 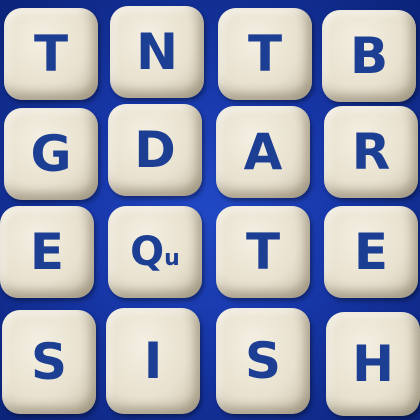 I want to click on die-r0-c3: B, so click(x=369, y=56).